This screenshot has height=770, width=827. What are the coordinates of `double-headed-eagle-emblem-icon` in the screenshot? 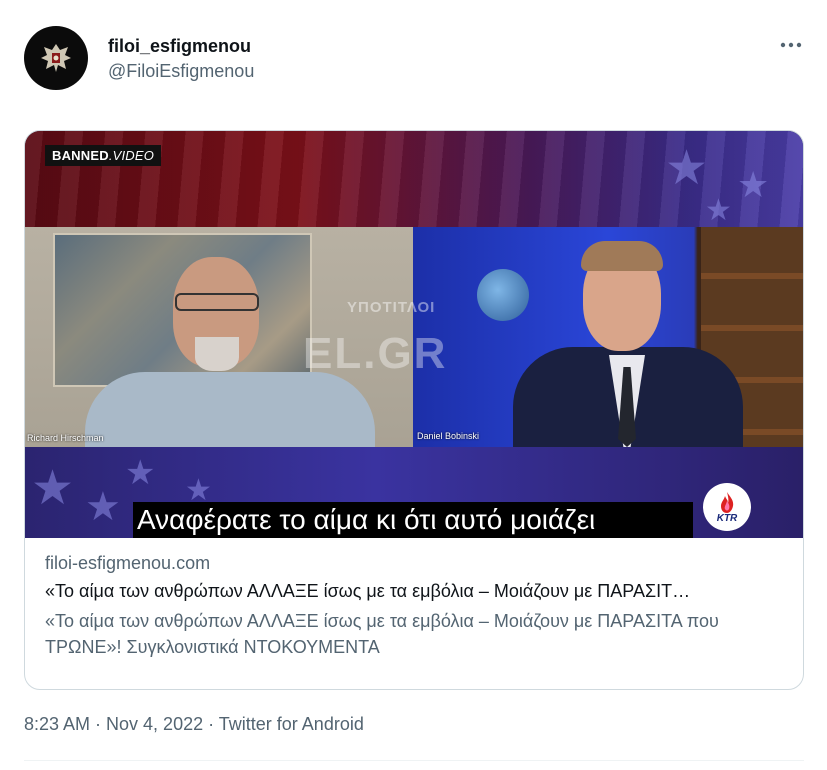 It's located at (56, 58).